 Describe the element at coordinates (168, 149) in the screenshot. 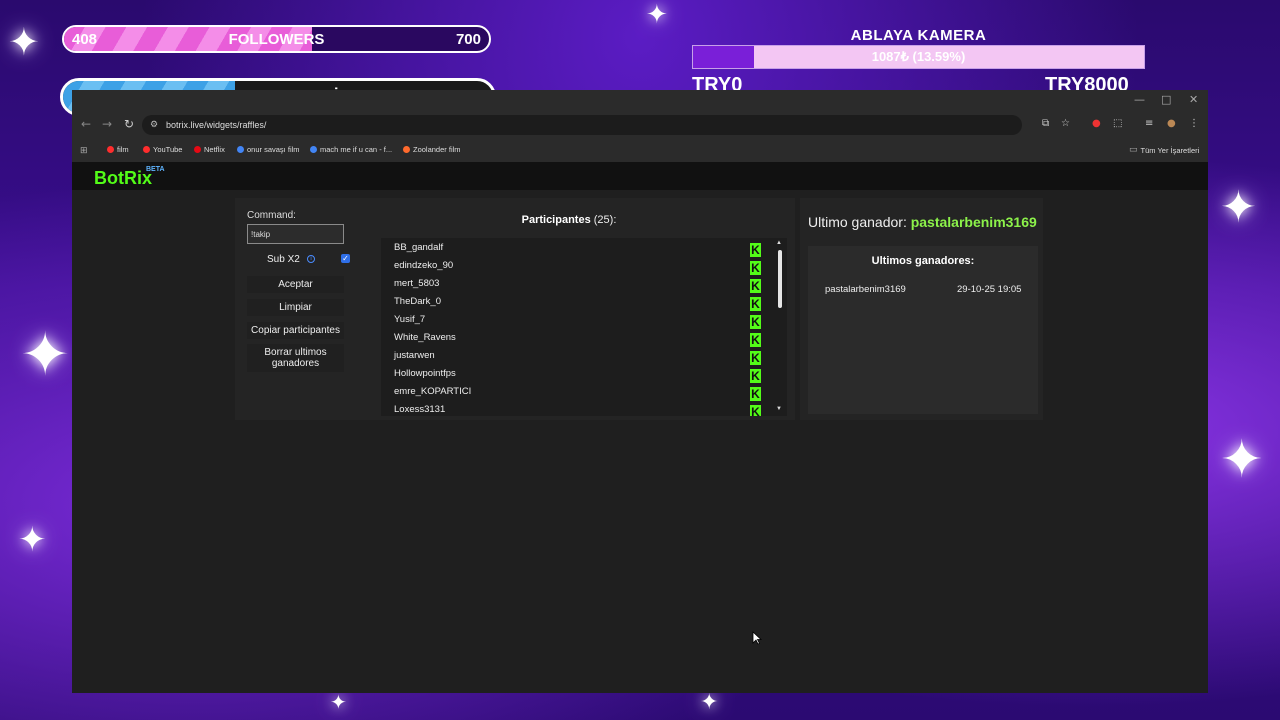

I see `bookmark-label: YouTube` at that location.